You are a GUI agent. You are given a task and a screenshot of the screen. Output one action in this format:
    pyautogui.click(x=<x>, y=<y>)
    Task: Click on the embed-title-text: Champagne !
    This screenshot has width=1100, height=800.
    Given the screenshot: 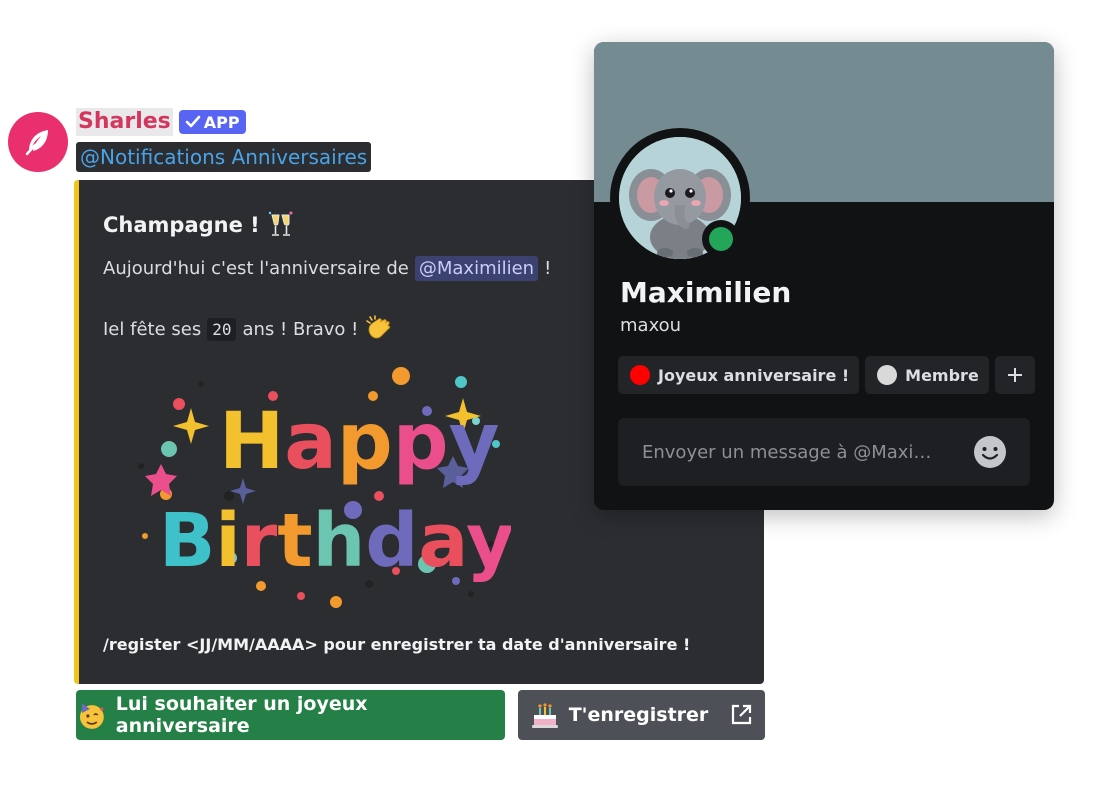 What is the action you would take?
    pyautogui.click(x=181, y=225)
    